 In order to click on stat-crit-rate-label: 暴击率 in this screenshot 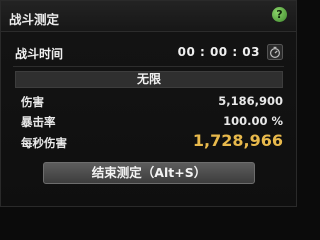, I will do `click(38, 122)`.